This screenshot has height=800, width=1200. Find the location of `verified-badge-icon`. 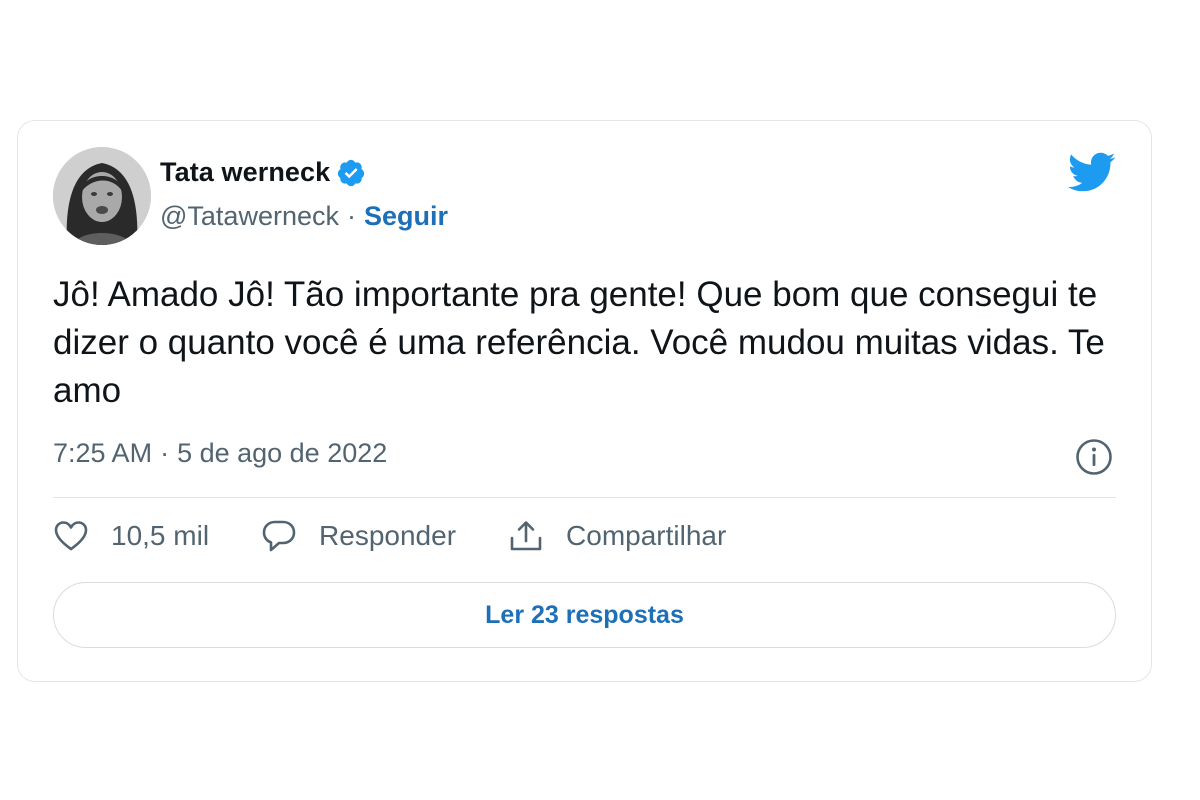

verified-badge-icon is located at coordinates (351, 172).